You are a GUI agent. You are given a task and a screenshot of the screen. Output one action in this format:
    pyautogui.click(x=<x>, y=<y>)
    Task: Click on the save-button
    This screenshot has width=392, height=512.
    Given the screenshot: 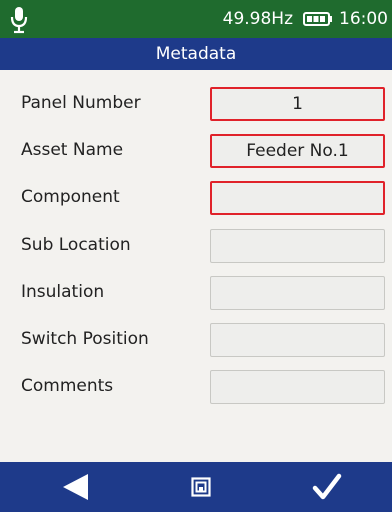 What is the action you would take?
    pyautogui.click(x=201, y=487)
    